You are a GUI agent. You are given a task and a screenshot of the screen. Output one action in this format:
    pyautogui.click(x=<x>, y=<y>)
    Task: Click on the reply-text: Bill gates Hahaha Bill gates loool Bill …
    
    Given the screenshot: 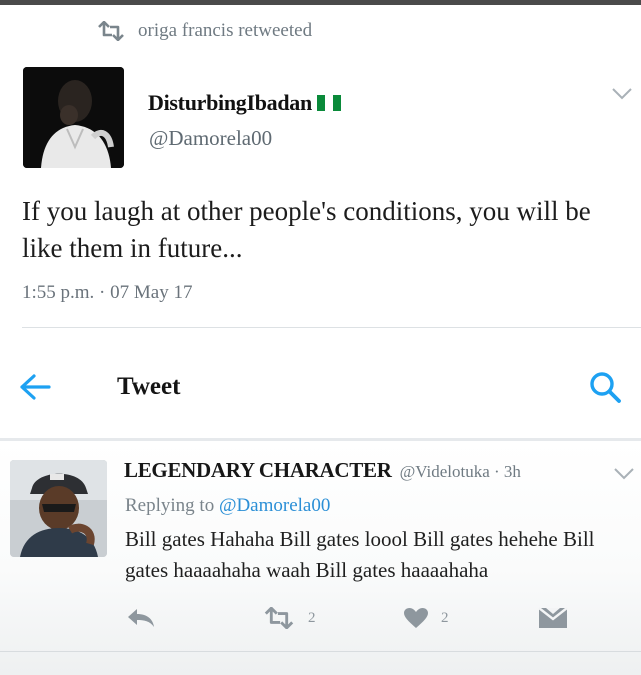 What is the action you would take?
    pyautogui.click(x=360, y=554)
    